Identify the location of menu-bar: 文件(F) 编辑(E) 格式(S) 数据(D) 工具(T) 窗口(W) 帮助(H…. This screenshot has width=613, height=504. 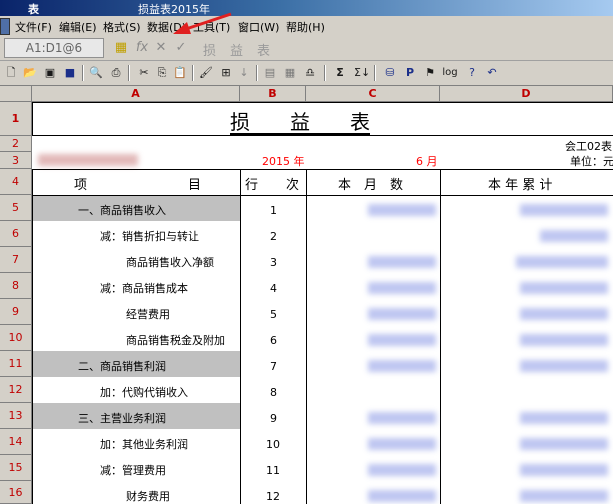
(306, 26).